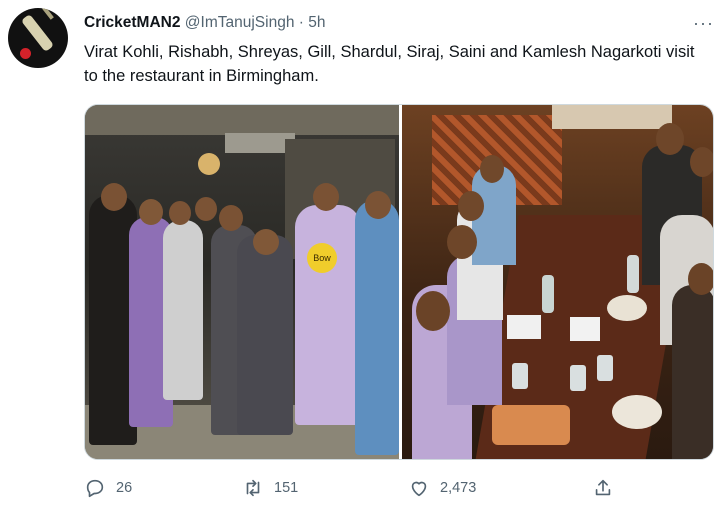 The image size is (727, 508). What do you see at coordinates (354, 488) in the screenshot?
I see `action-bar: 26 151 2,473` at bounding box center [354, 488].